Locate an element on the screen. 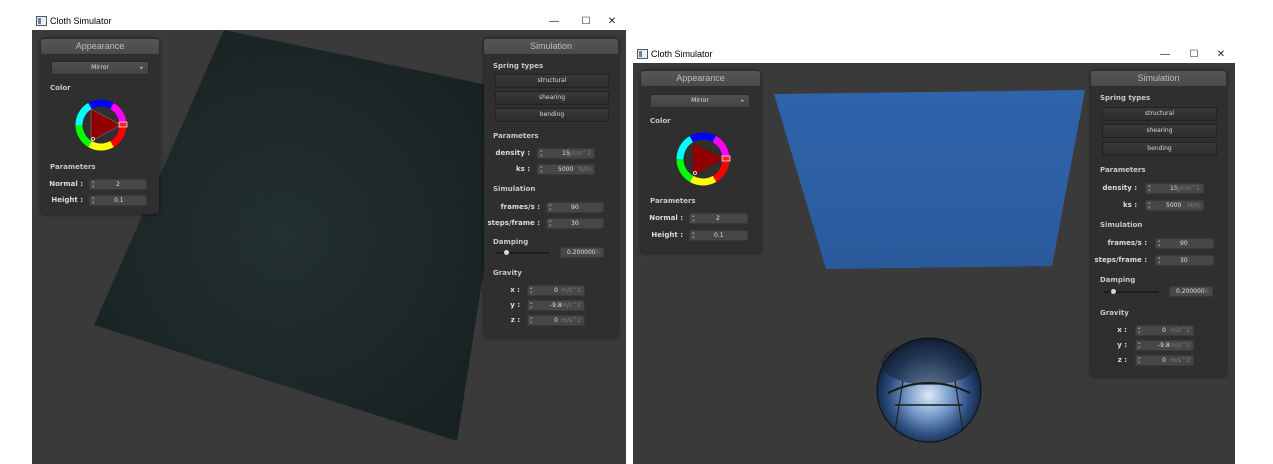 Image resolution: width=1273 pixels, height=464 pixels. shader-select-value: Mirror is located at coordinates (700, 100).